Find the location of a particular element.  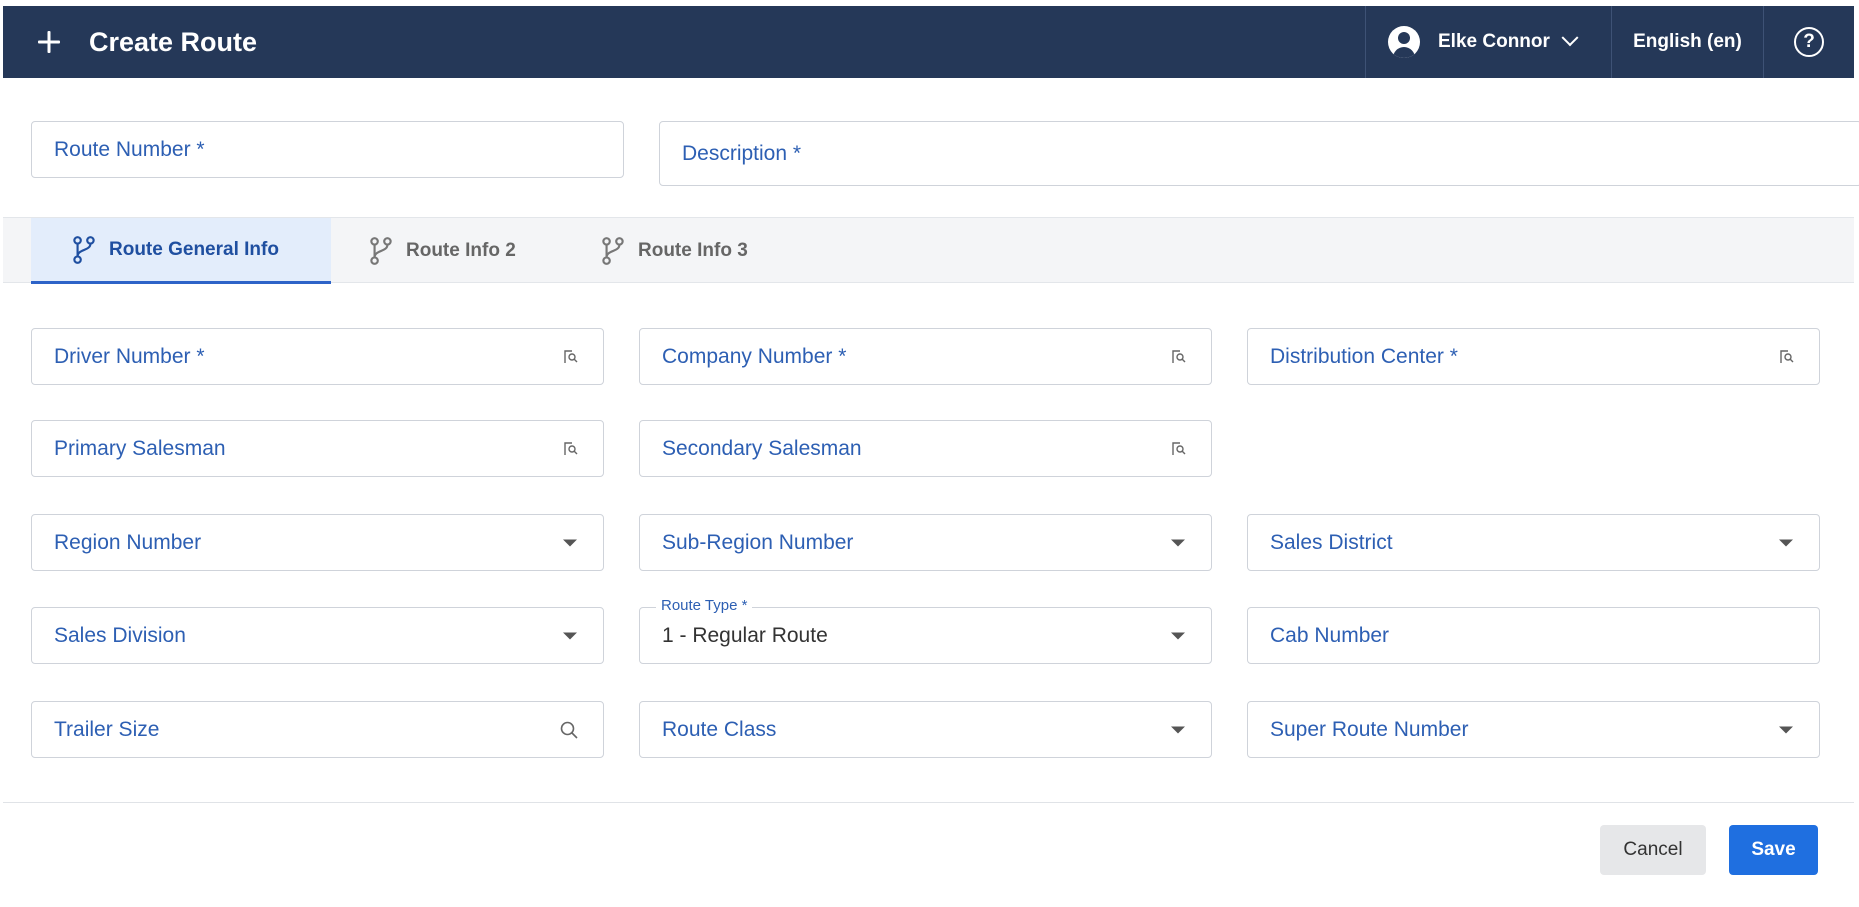

footer-divider is located at coordinates (928, 802).